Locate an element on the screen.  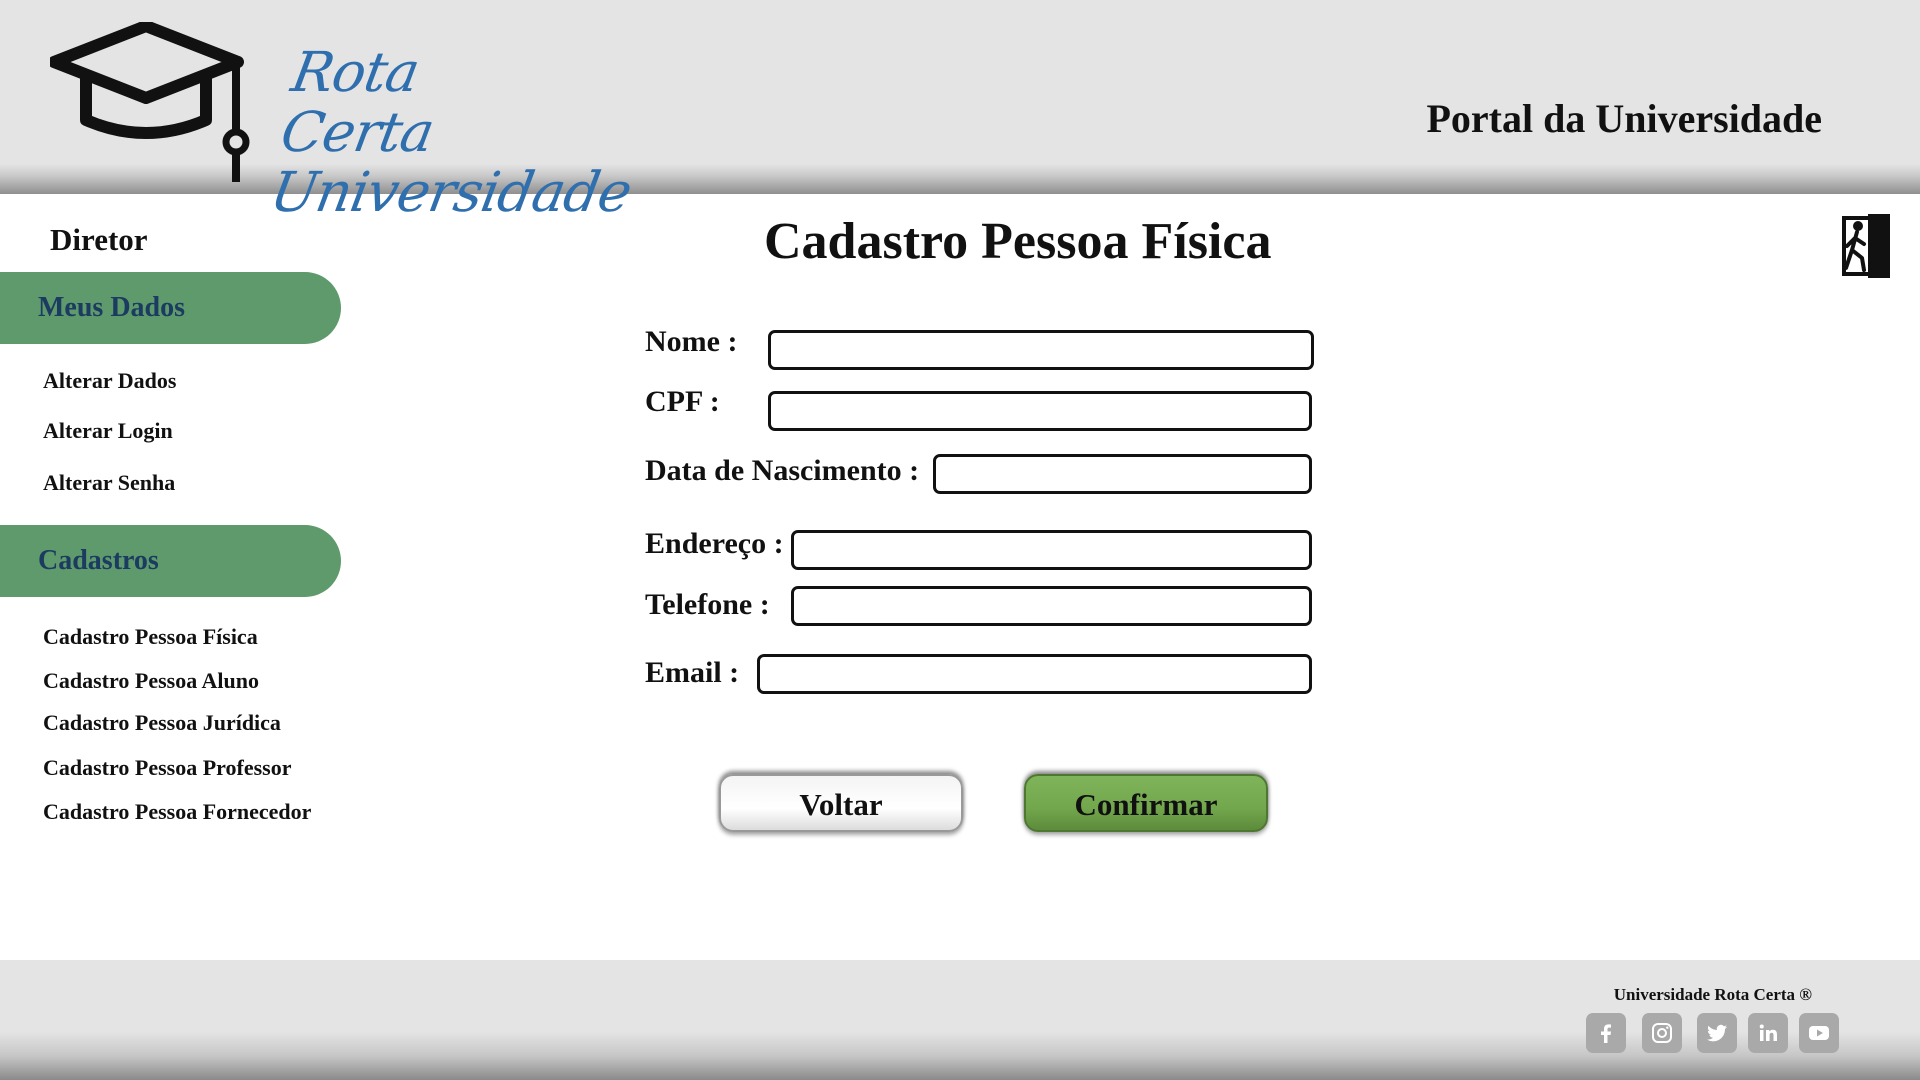
label-data-nascimento: Data de Nascimento : is located at coordinates (782, 470).